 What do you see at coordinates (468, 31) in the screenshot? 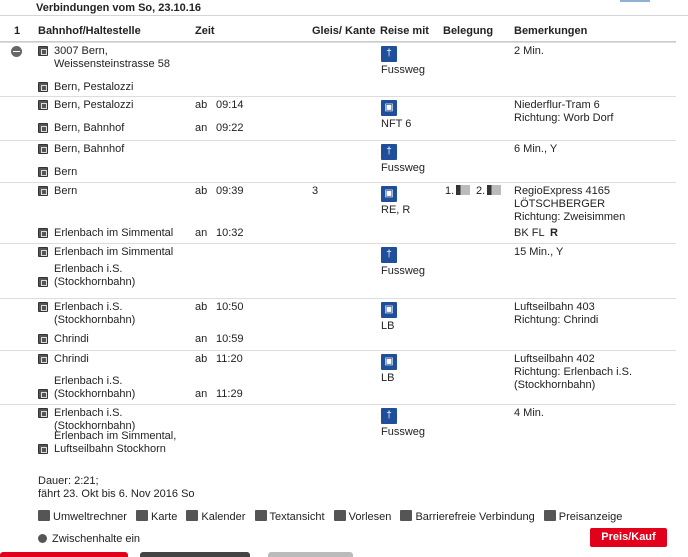
I see `col-occupancy: Belegung` at bounding box center [468, 31].